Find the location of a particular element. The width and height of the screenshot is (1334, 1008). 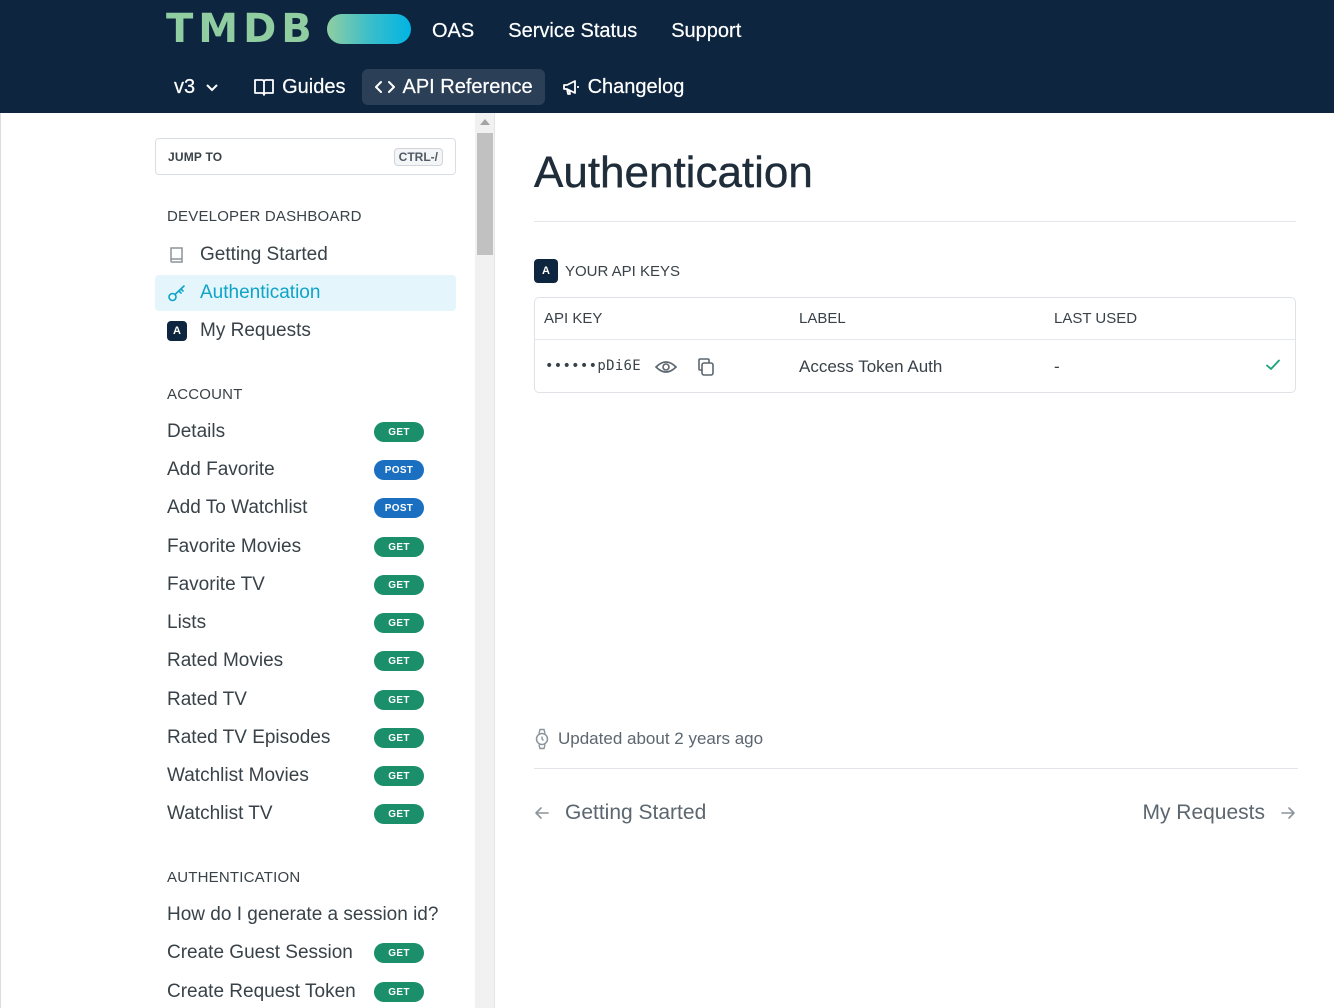

nav-support: Support is located at coordinates (706, 31).